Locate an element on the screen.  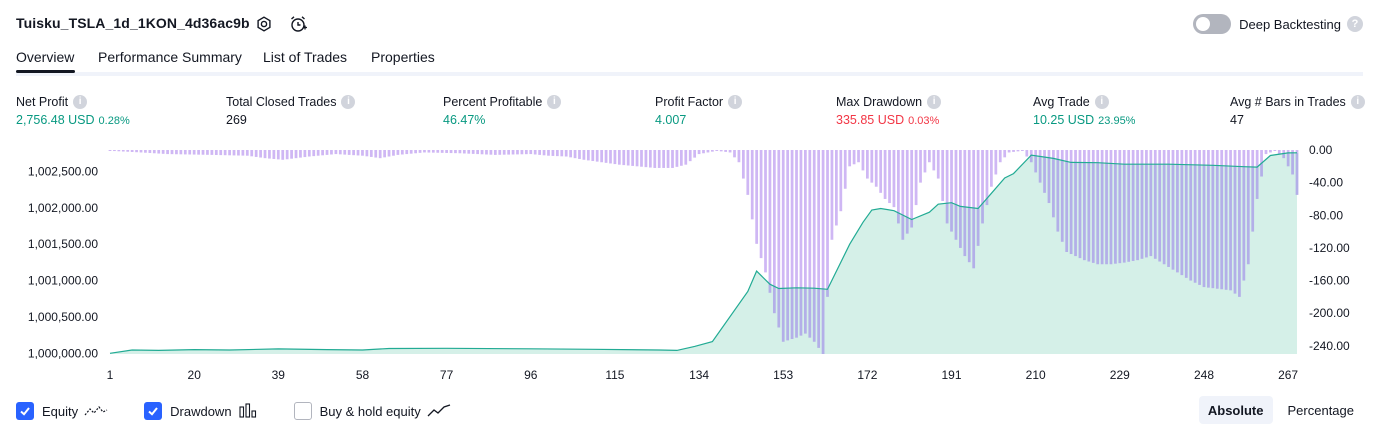
stat-label: Profit Factor is located at coordinates (689, 101).